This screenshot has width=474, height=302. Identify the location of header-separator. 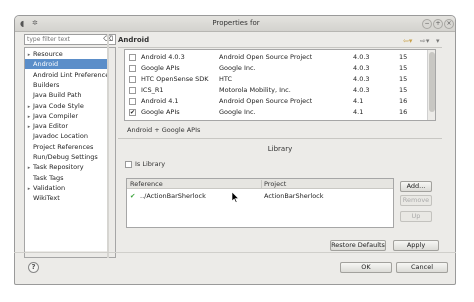
(280, 47).